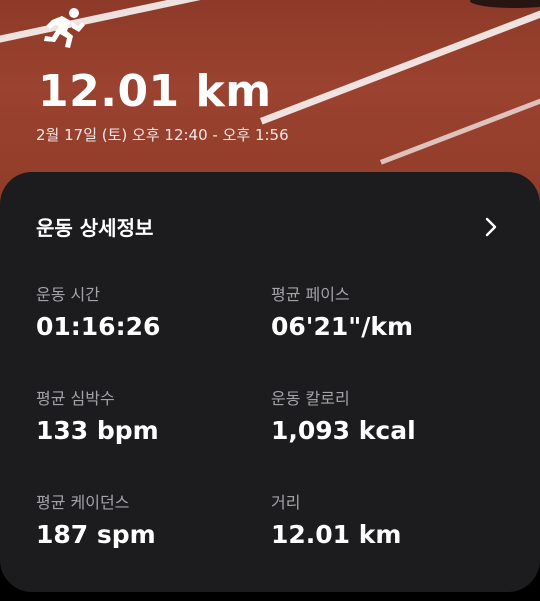  What do you see at coordinates (98, 326) in the screenshot?
I see `stat-value: 01:16:26` at bounding box center [98, 326].